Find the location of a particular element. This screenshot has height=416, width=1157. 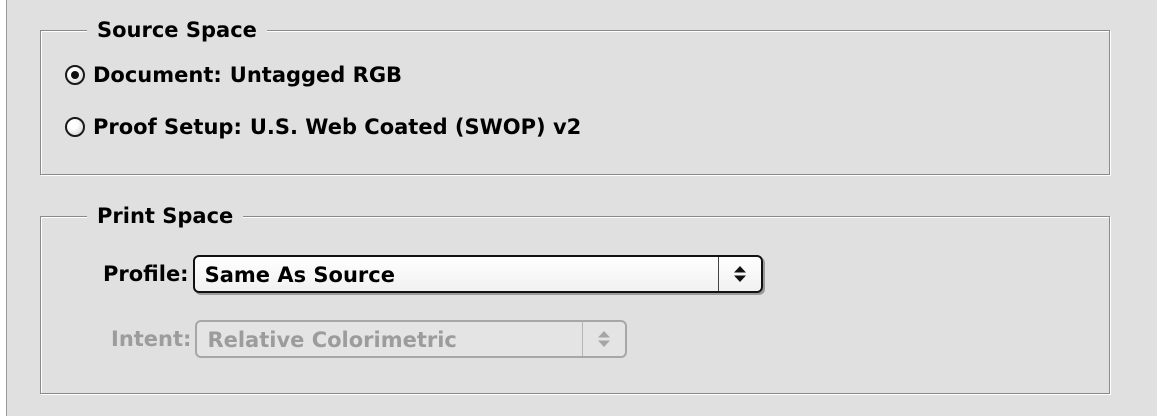

proof-setup-radio-option: Proof Setup: U.S. Web Coated (SWOP) v2 is located at coordinates (323, 127).